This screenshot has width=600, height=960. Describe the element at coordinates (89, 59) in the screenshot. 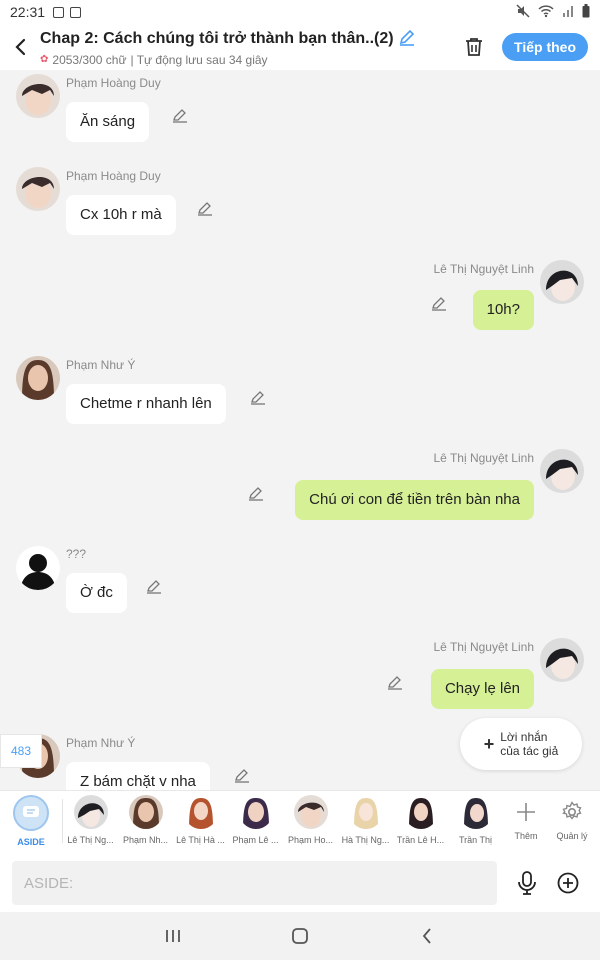

I see `word-count: 2053/300 chữ` at that location.